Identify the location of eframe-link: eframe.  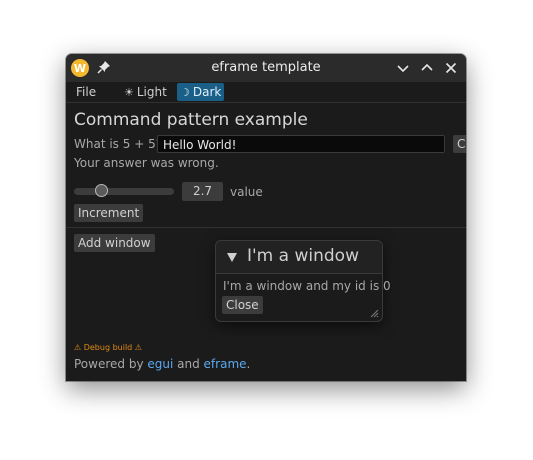
(225, 364).